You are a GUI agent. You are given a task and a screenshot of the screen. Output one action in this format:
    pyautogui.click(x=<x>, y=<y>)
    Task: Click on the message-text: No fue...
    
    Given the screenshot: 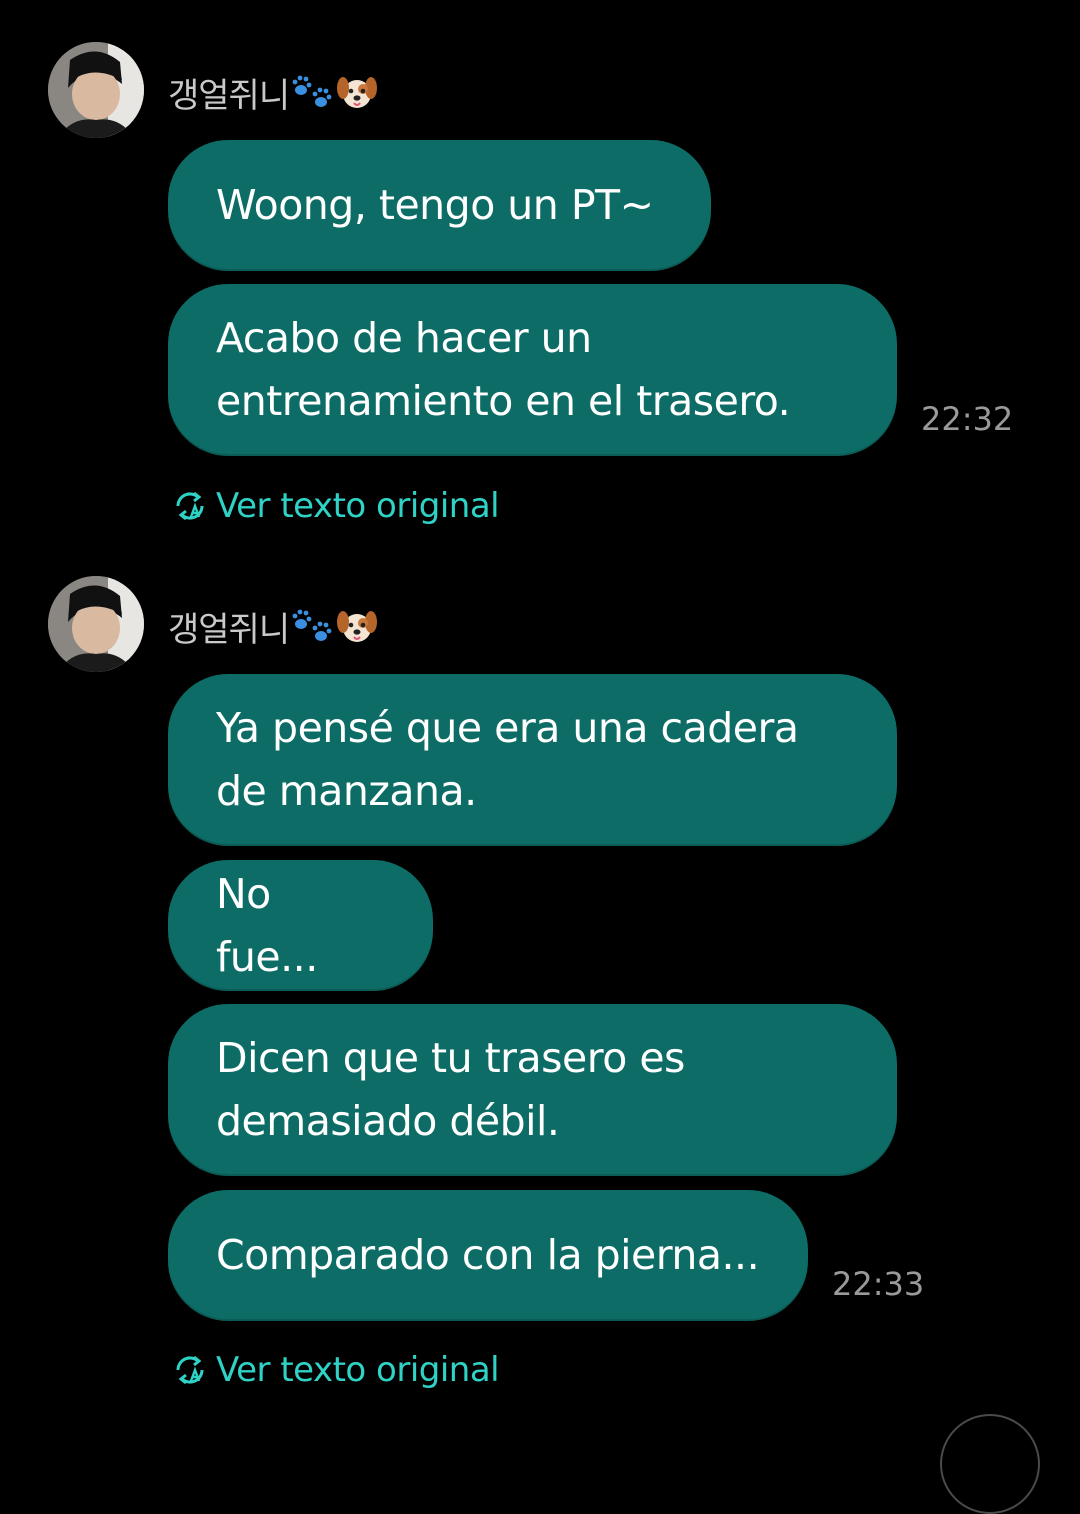 What is the action you would take?
    pyautogui.click(x=267, y=925)
    